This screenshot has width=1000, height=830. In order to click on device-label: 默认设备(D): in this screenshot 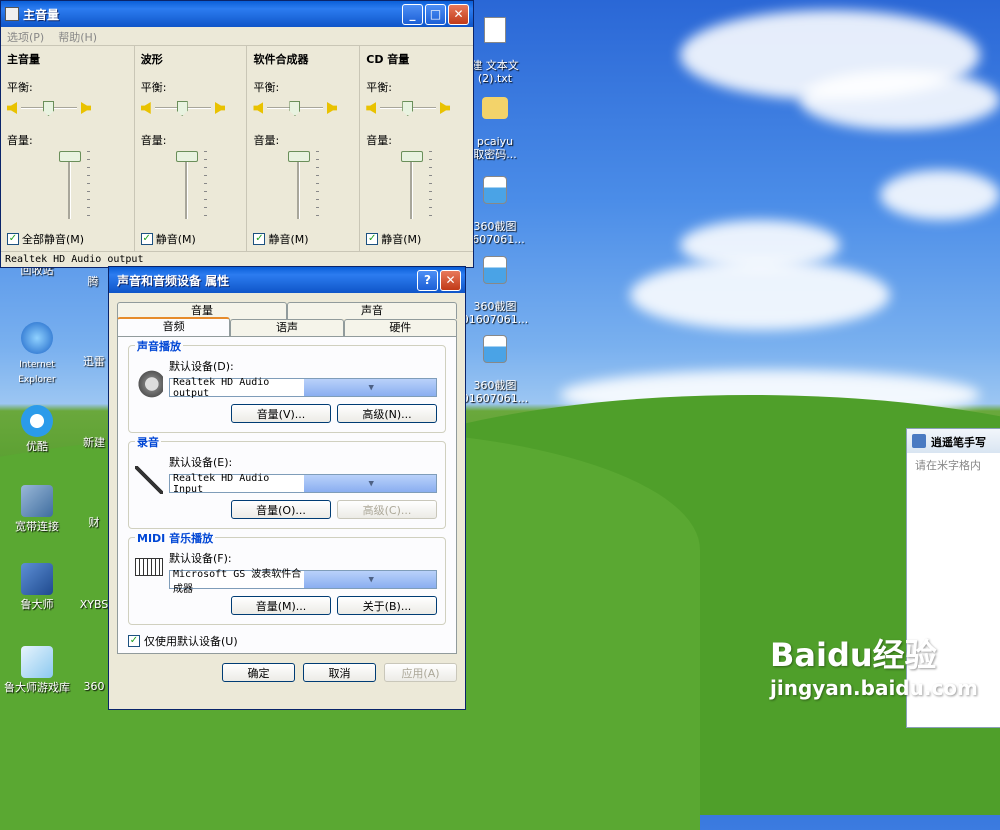, I will do `click(201, 366)`.